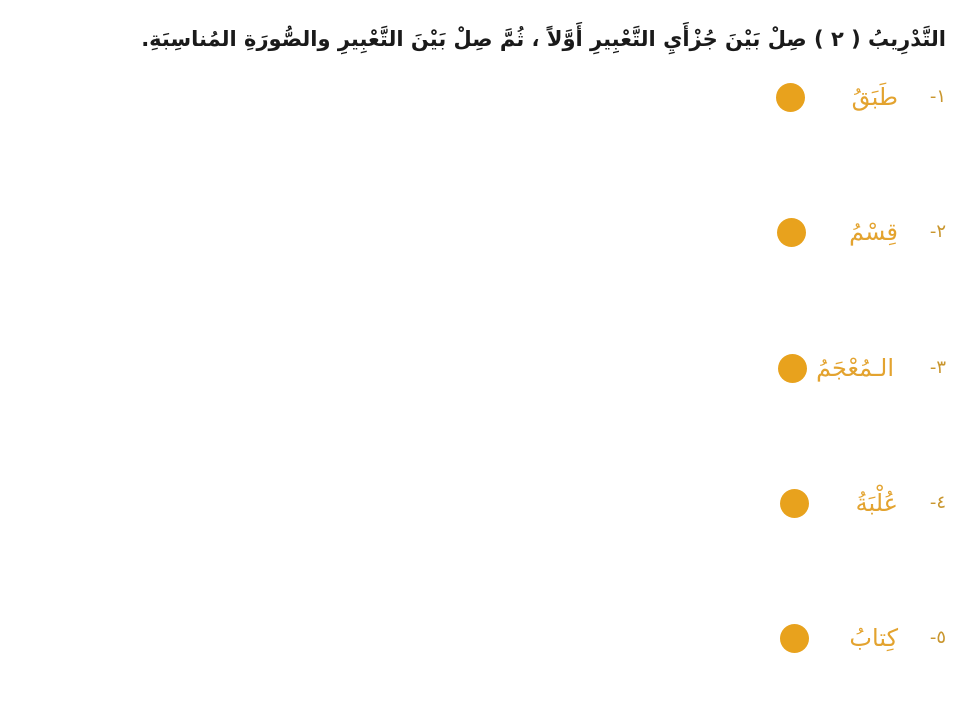  What do you see at coordinates (830, 503) in the screenshot?
I see `exercise-item-4: ٤- عُلْبَةُ` at bounding box center [830, 503].